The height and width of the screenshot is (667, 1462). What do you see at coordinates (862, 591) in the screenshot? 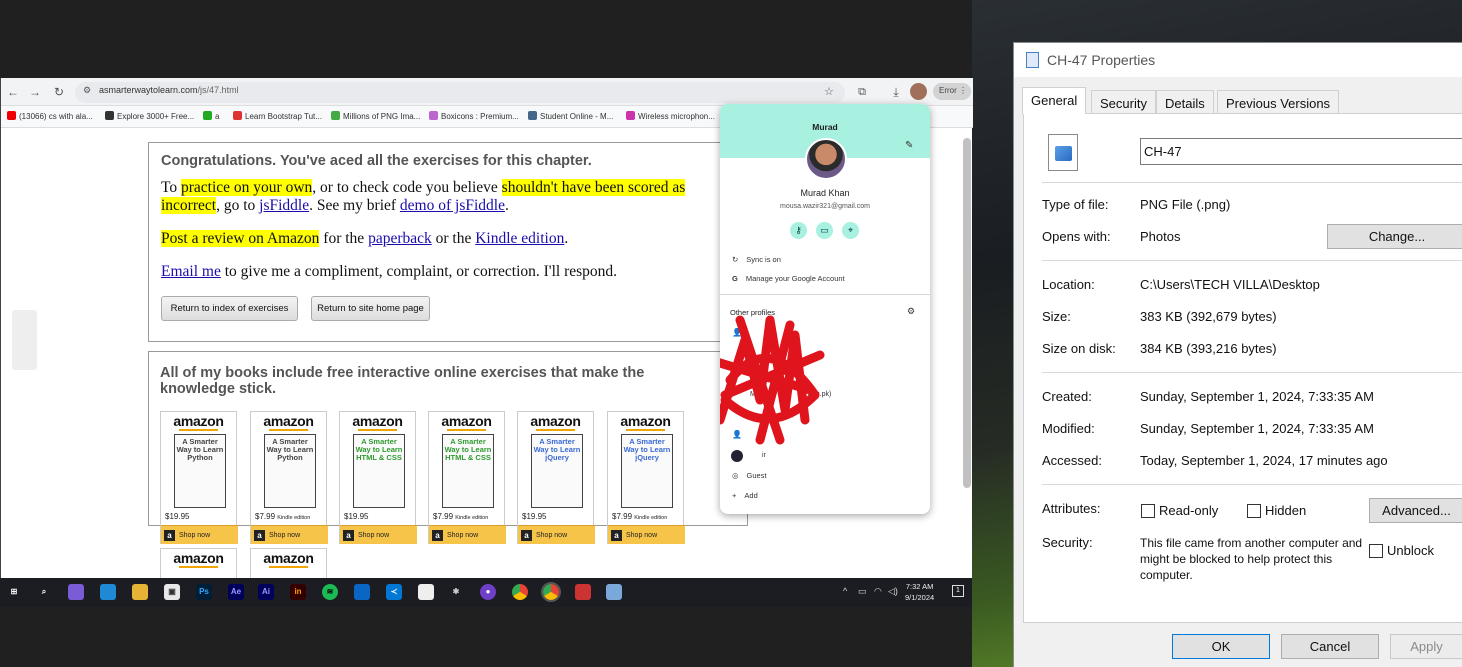
I see `battery-icon: ▭` at bounding box center [862, 591].